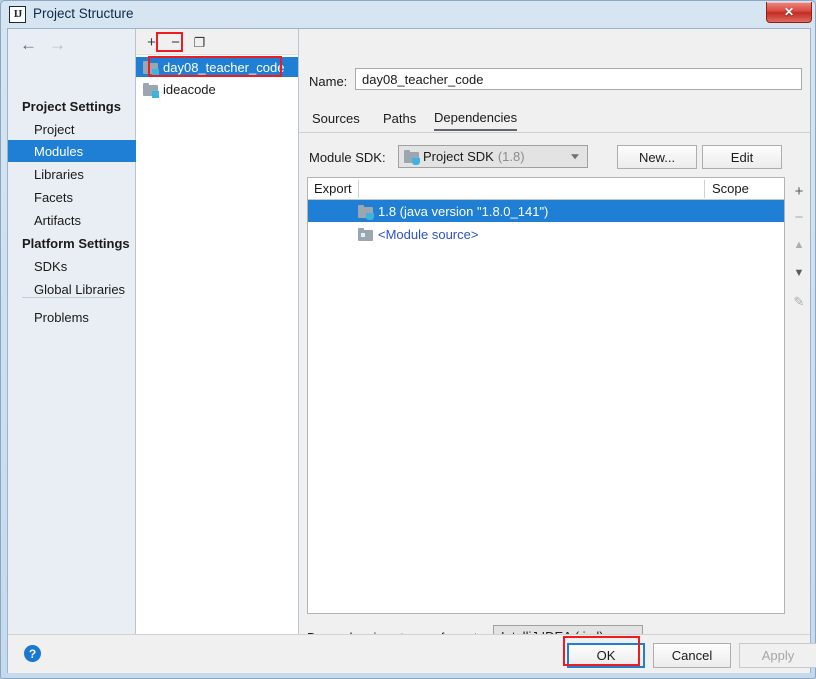  Describe the element at coordinates (72, 44) in the screenshot. I see `navigation-arrows: ← →` at that location.